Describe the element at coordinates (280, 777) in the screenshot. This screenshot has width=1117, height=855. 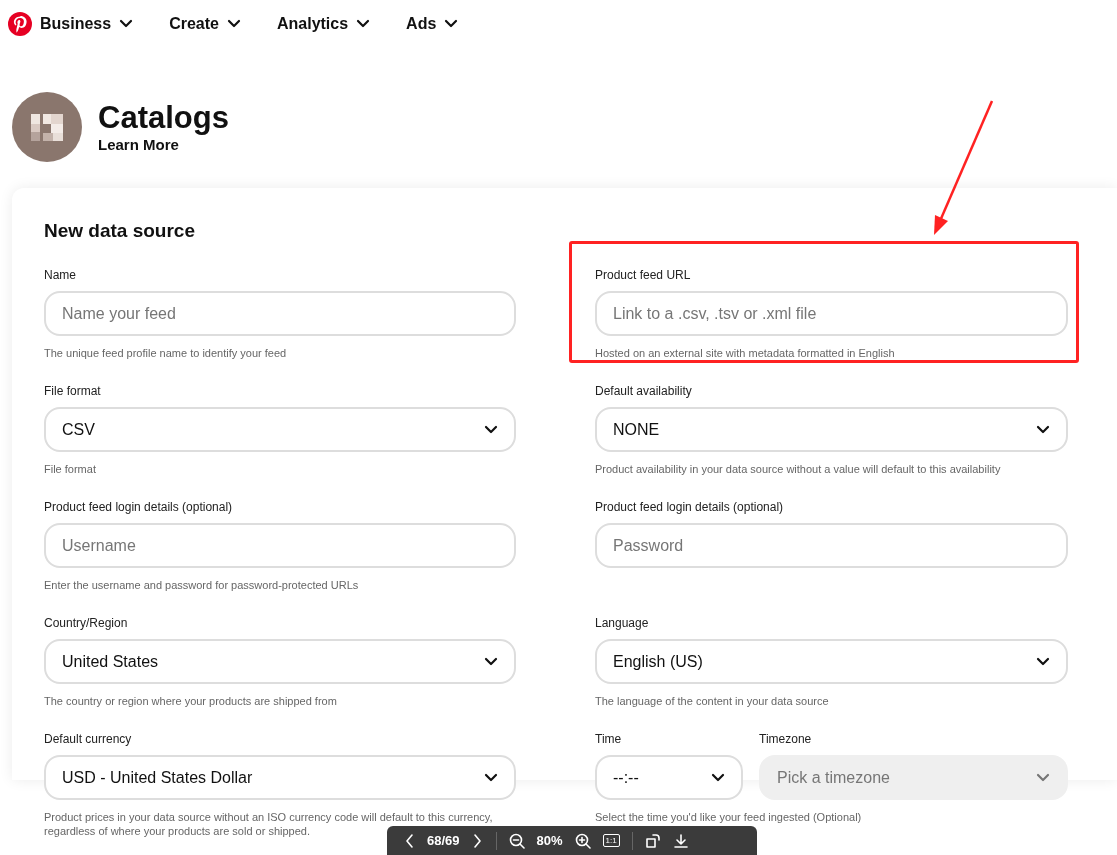
I see `dropdown: USD - United States Dollar` at that location.